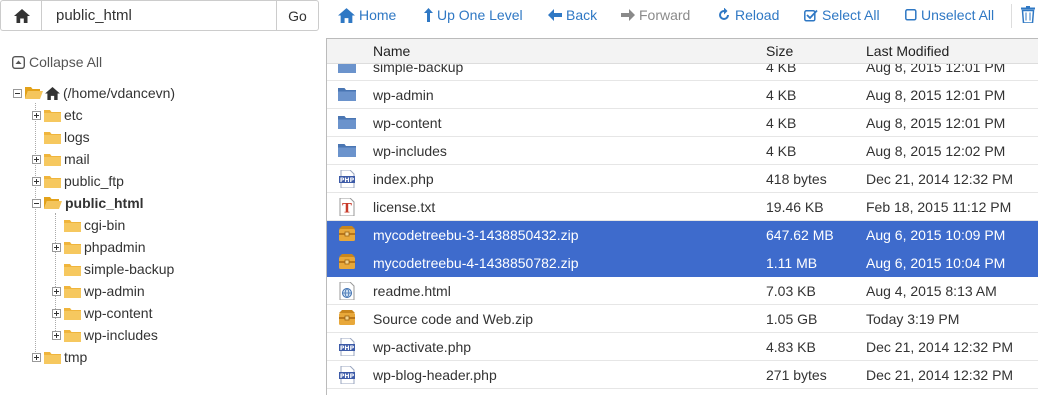  Describe the element at coordinates (435, 375) in the screenshot. I see `file-name: wp-blog-header.php` at that location.